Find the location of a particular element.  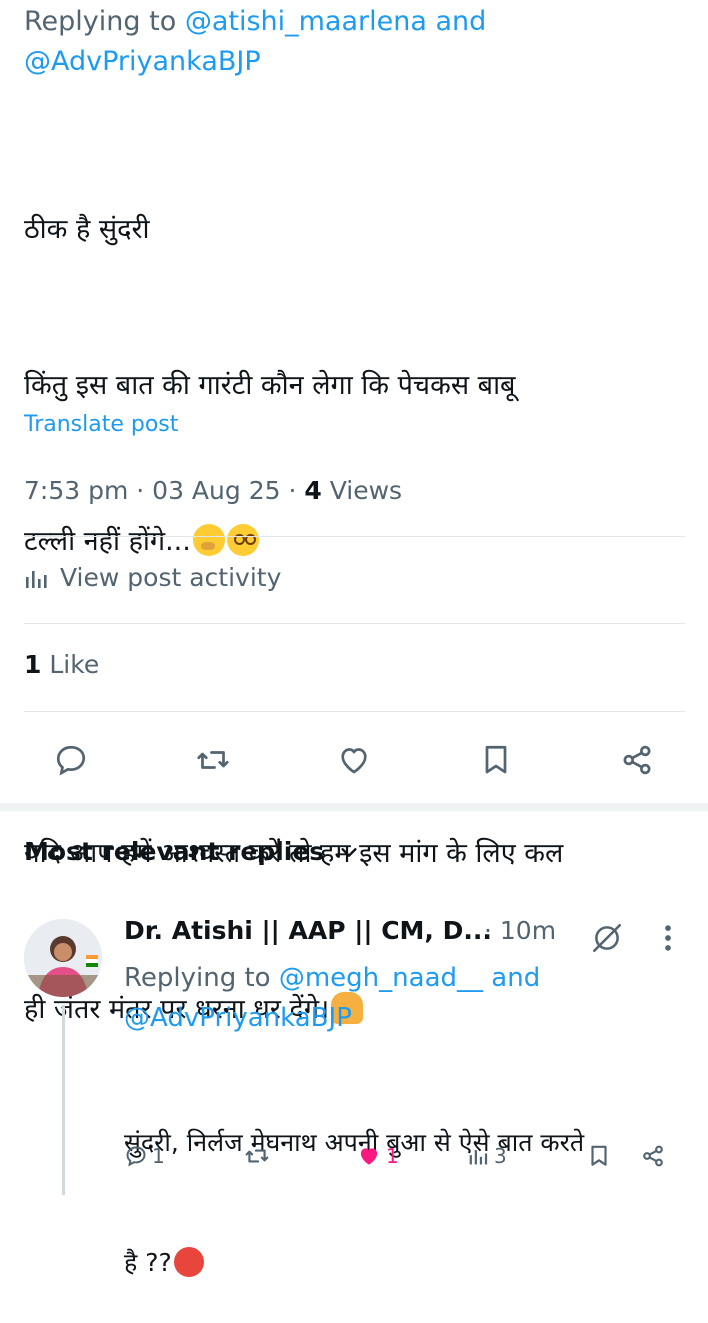

angry-face-emoji is located at coordinates (188, 1262).